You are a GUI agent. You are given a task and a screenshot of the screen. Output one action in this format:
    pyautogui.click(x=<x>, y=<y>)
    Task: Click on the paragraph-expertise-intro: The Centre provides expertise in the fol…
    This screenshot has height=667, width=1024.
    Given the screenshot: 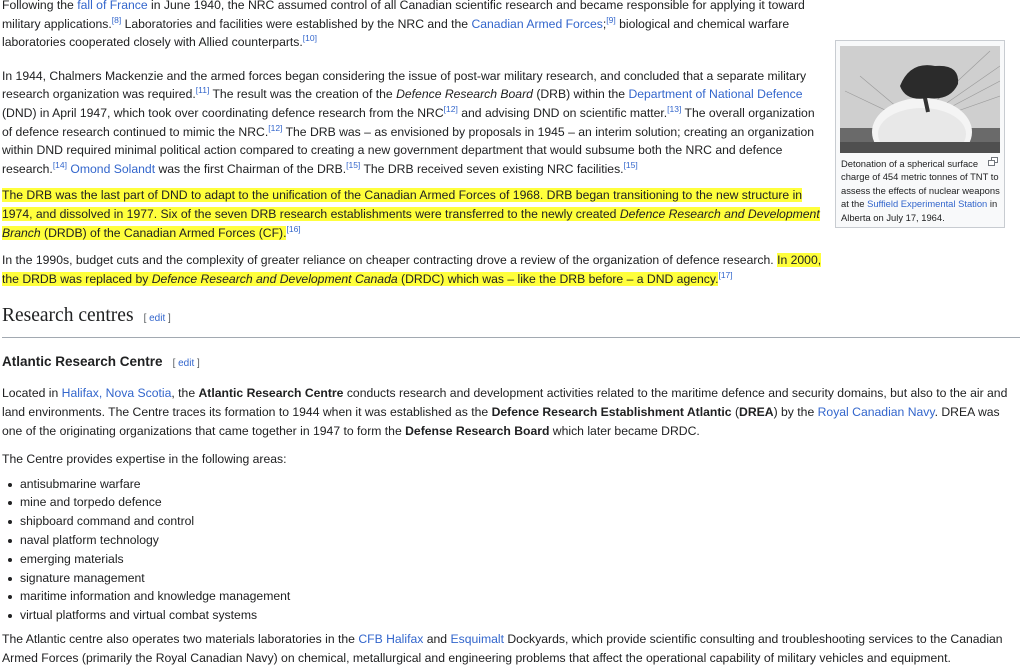 What is the action you would take?
    pyautogui.click(x=144, y=459)
    